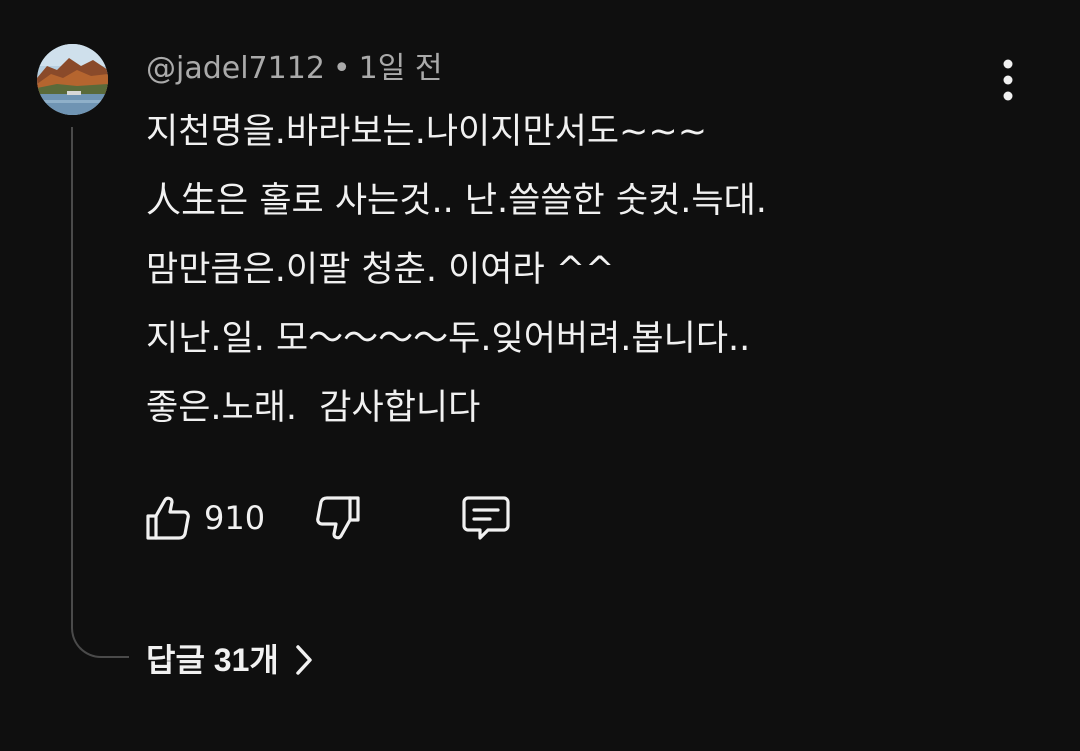  Describe the element at coordinates (235, 518) in the screenshot. I see `like-count: 910` at that location.